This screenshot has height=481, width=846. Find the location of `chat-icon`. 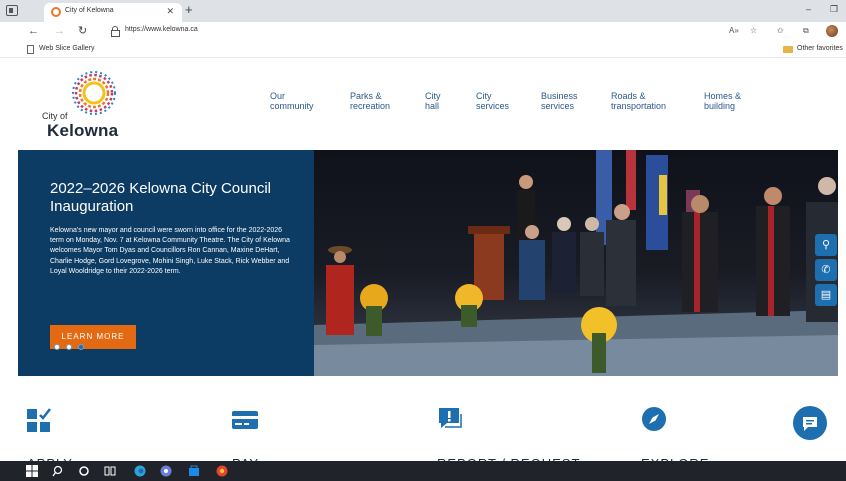

chat-icon is located at coordinates (810, 424).